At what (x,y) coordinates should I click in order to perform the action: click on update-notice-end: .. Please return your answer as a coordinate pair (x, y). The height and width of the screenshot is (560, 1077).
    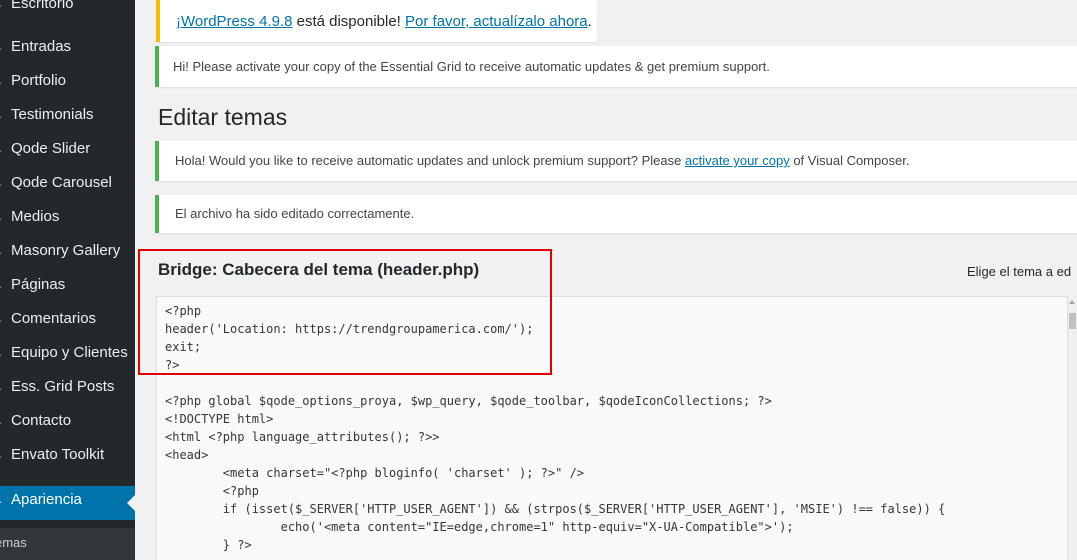
    Looking at the image, I should click on (589, 21).